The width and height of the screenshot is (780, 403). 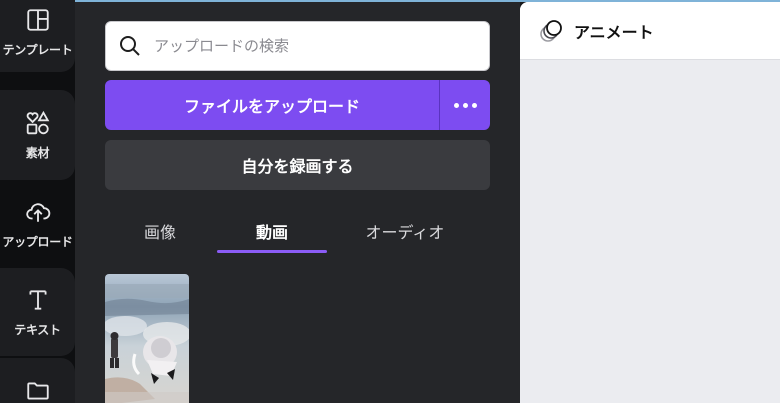 I want to click on animate-circles-icon, so click(x=551, y=30).